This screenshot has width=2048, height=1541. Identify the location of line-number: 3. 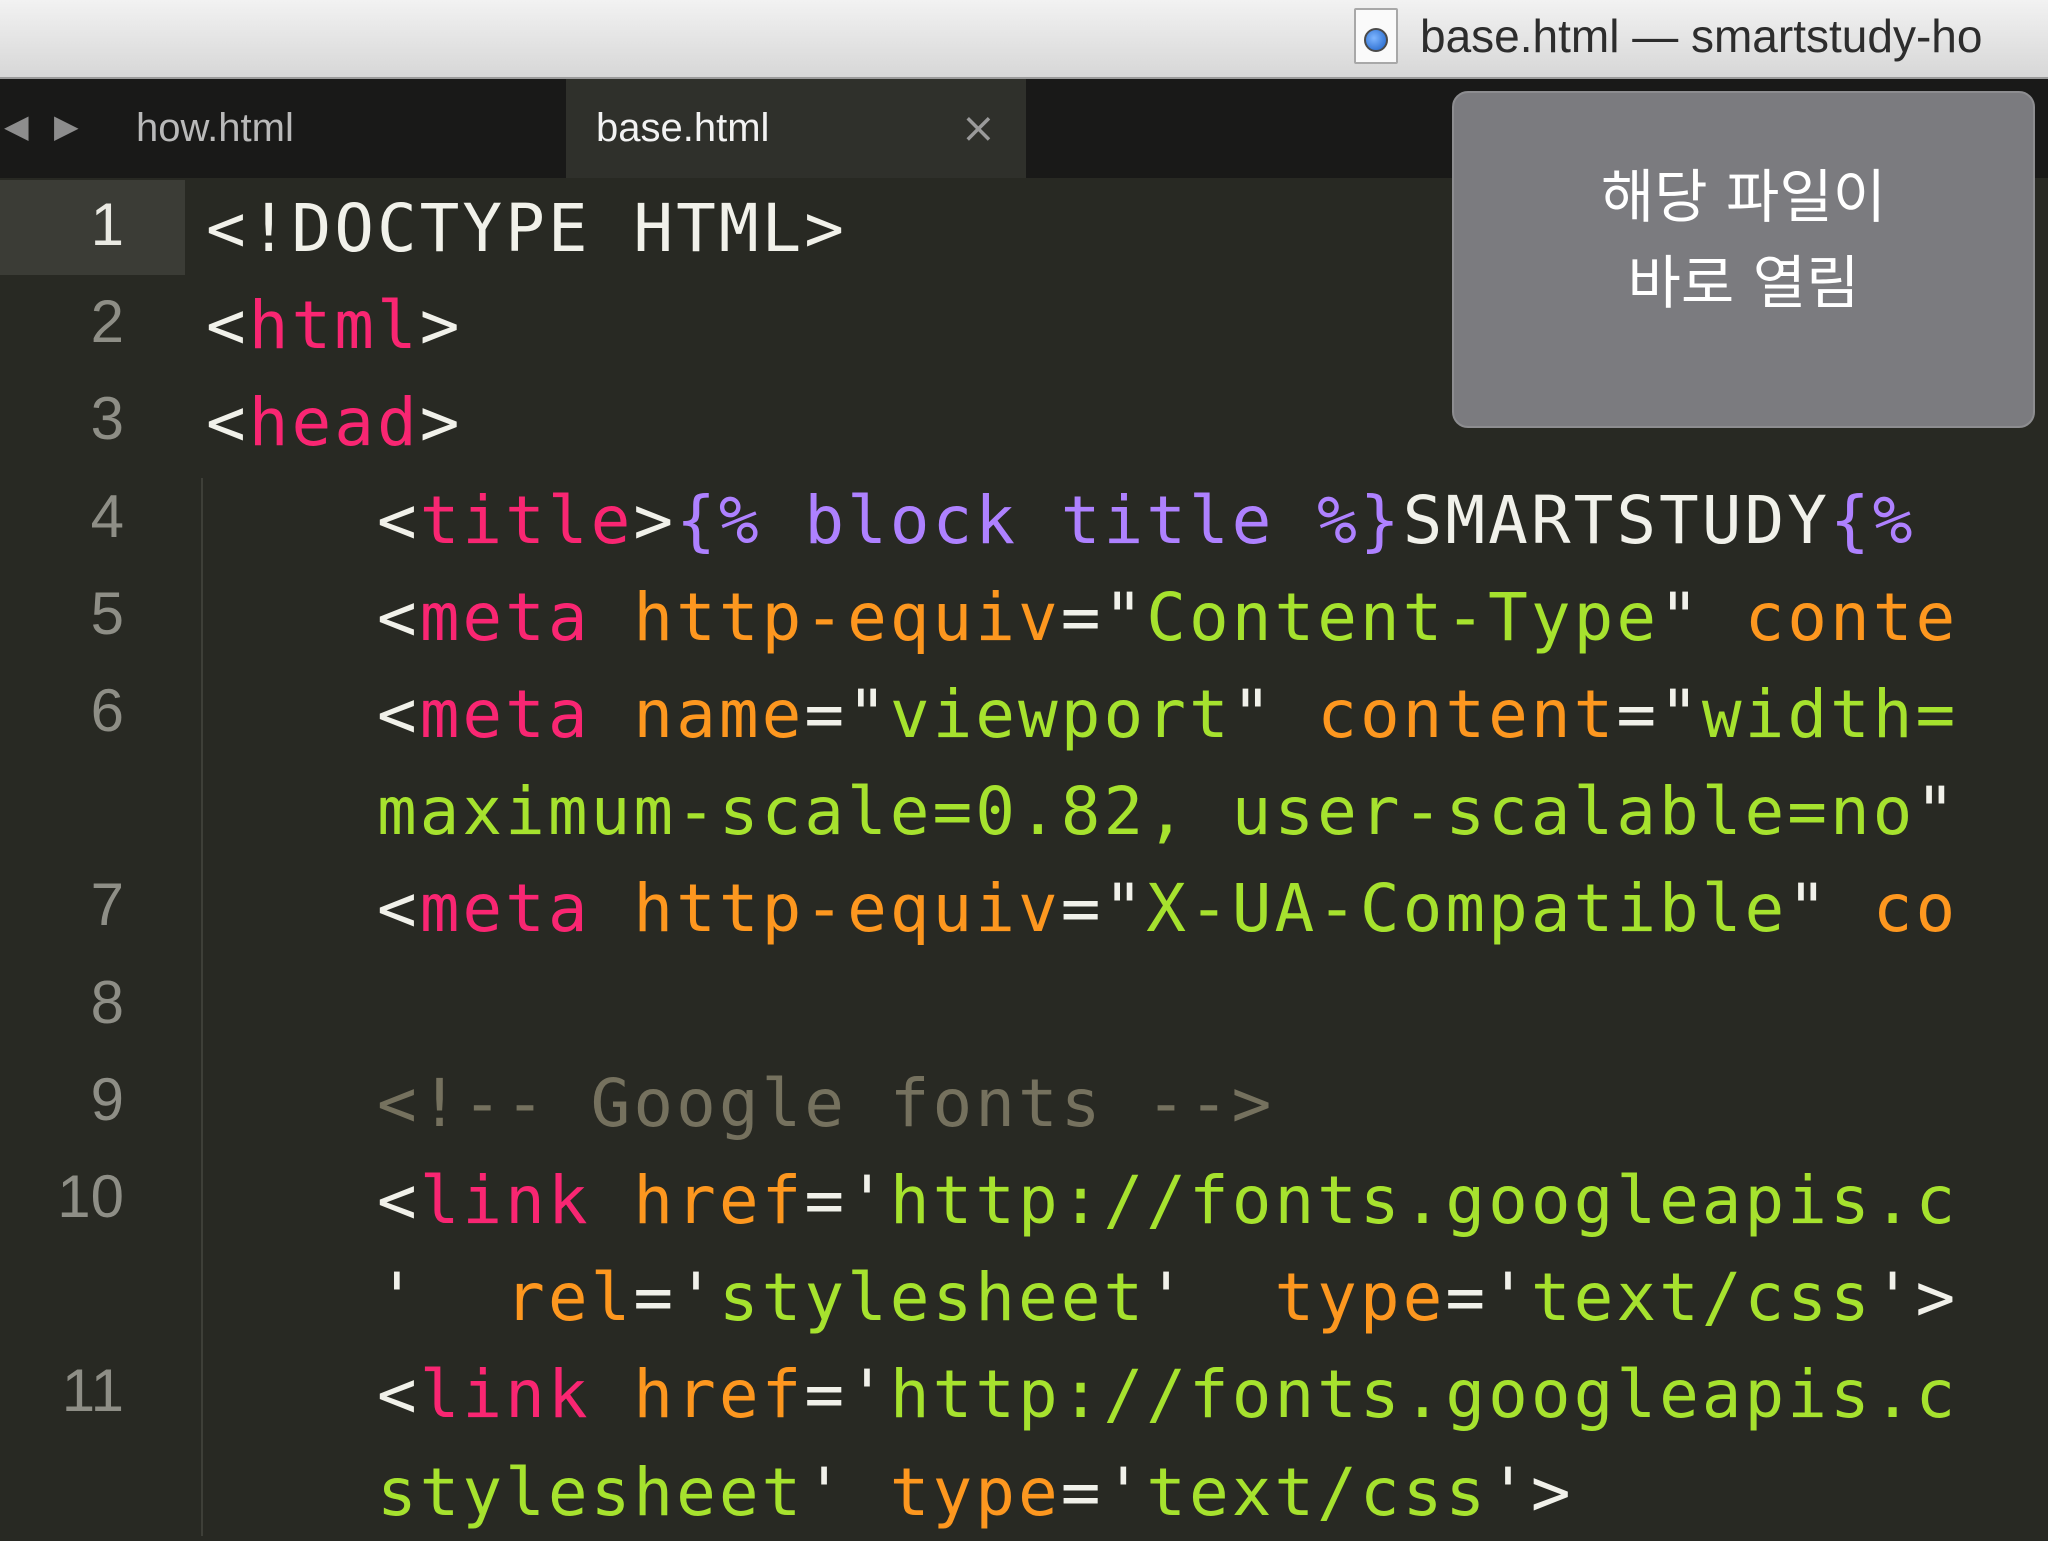
(107, 419).